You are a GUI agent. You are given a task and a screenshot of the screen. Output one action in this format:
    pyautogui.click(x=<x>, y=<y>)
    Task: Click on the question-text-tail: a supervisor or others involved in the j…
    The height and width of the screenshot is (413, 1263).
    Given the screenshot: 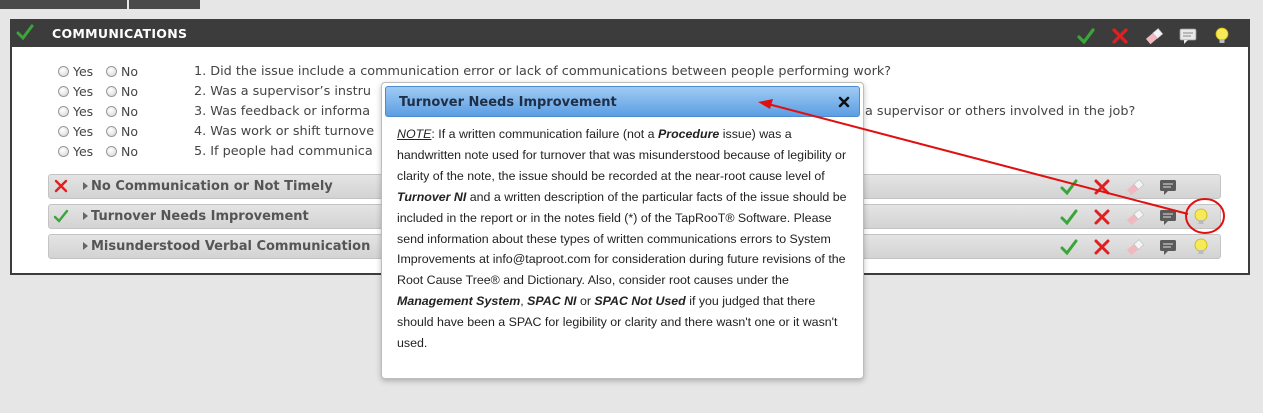 What is the action you would take?
    pyautogui.click(x=1000, y=111)
    